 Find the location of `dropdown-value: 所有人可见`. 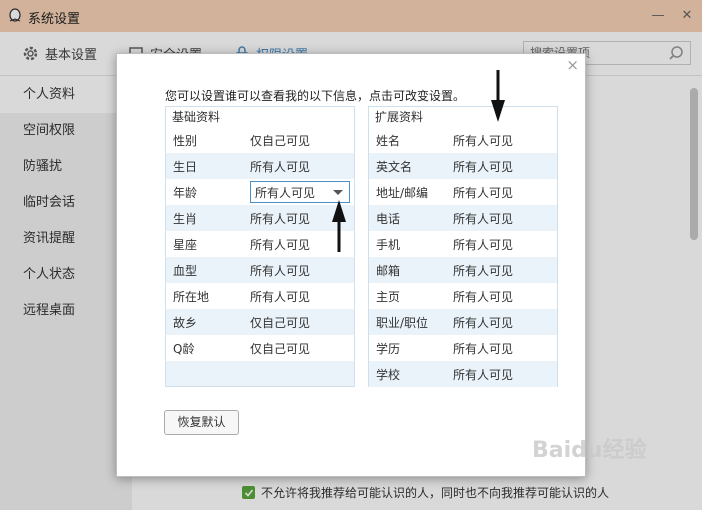

dropdown-value: 所有人可见 is located at coordinates (285, 192).